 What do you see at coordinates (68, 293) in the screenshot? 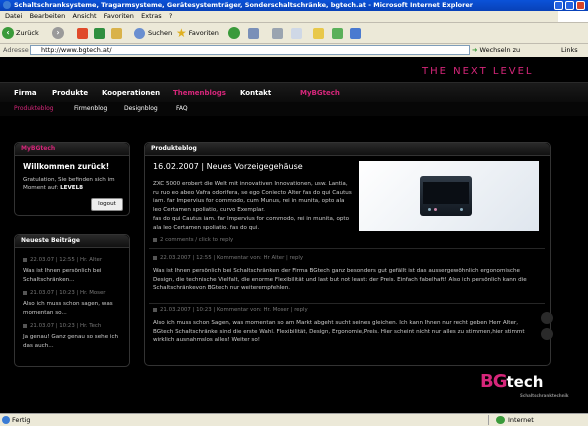
I see `recent-post-meta: 21.03.07 | 10:23 | Hr. Moser` at bounding box center [68, 293].